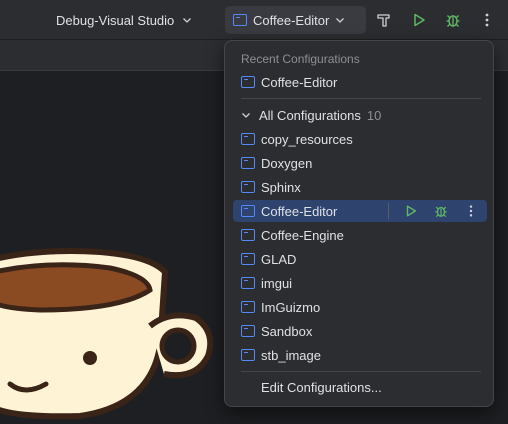 This screenshot has width=508, height=424. I want to click on all-configurations-header: All Configurations, so click(310, 115).